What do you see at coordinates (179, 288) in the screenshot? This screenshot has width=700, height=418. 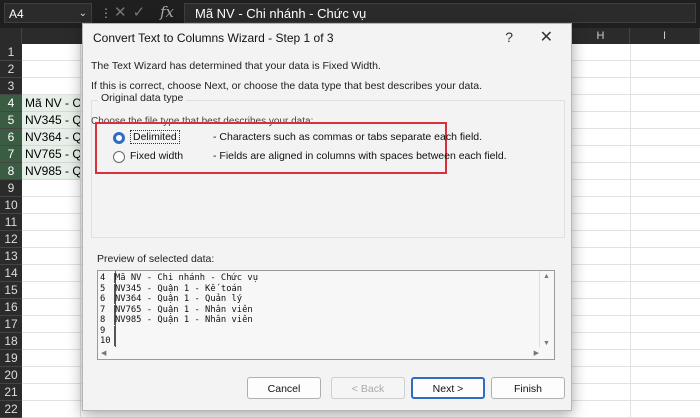 I see `preview-row-text: NV345 - Quận 1 - Kế toán` at bounding box center [179, 288].